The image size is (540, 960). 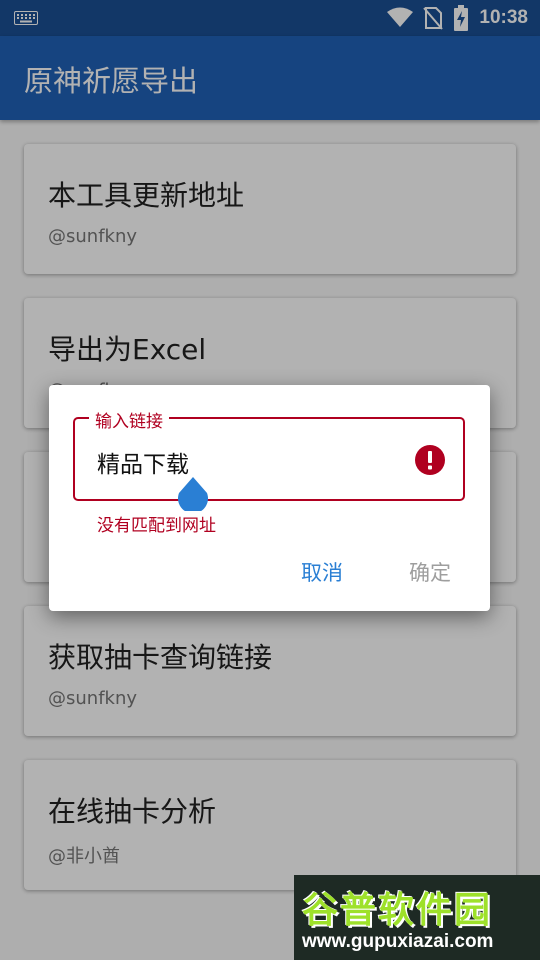 I want to click on modal-scrim-top, so click(x=270, y=60).